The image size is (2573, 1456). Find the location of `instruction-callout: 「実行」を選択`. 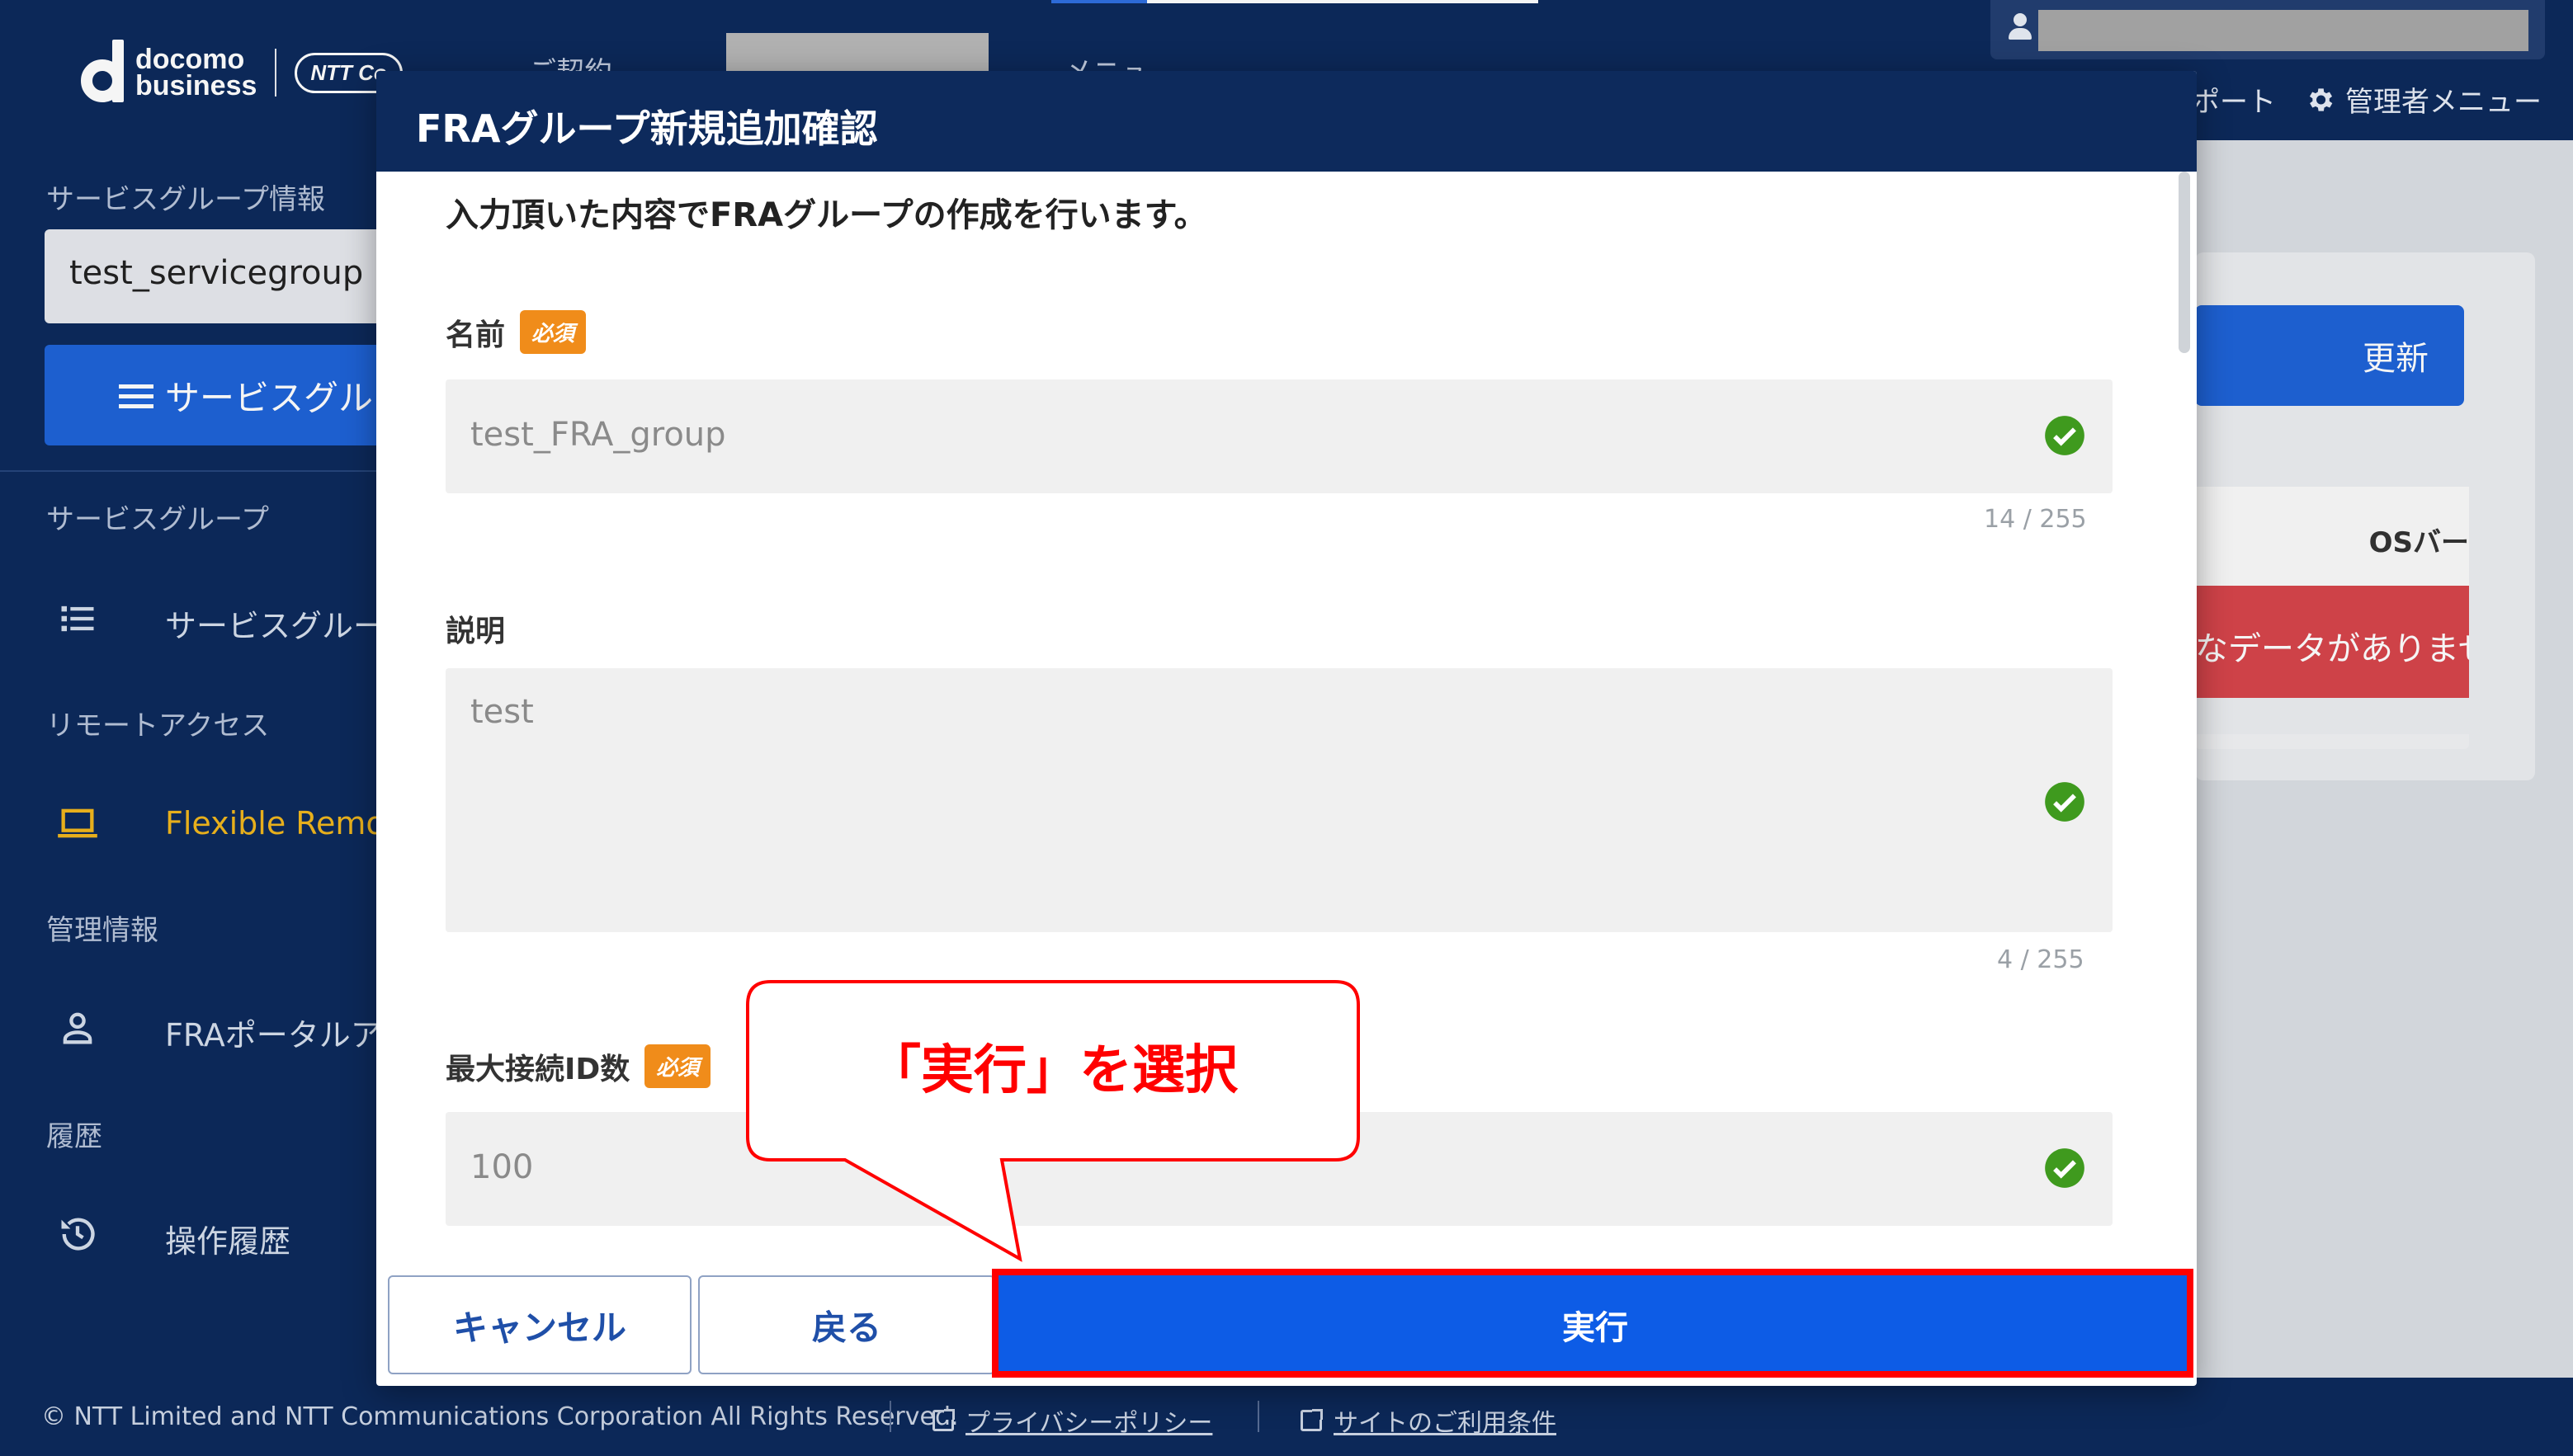

instruction-callout: 「実行」を選択 is located at coordinates (1053, 1121).